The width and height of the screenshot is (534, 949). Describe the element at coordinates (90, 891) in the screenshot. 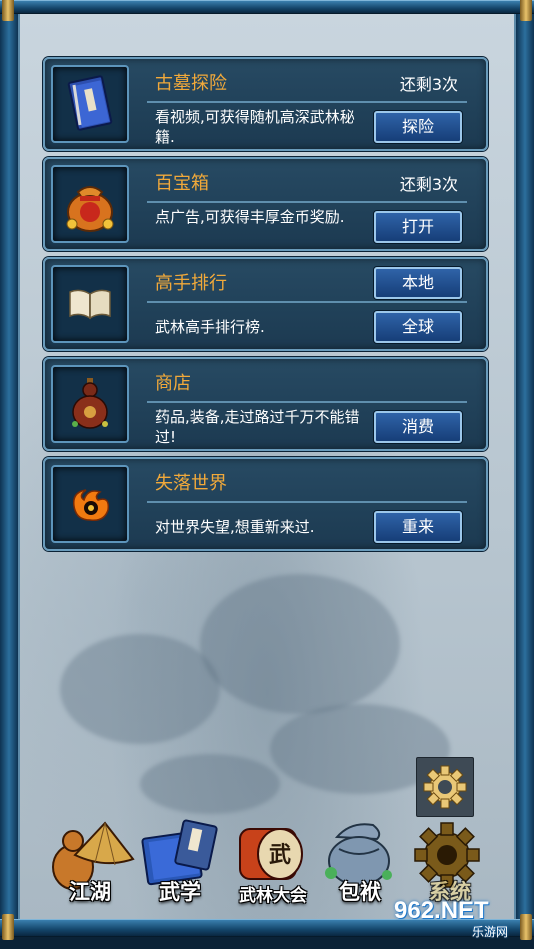

I see `nav-label: 江湖` at that location.